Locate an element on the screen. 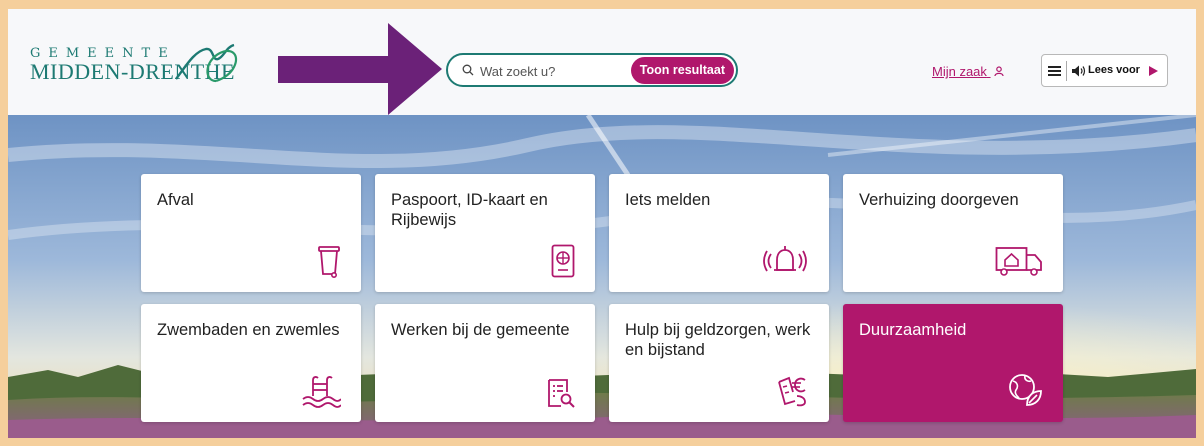 The image size is (1204, 446). tile-label: Paspoort, ID-kaart en Rijbewijs is located at coordinates (469, 210).